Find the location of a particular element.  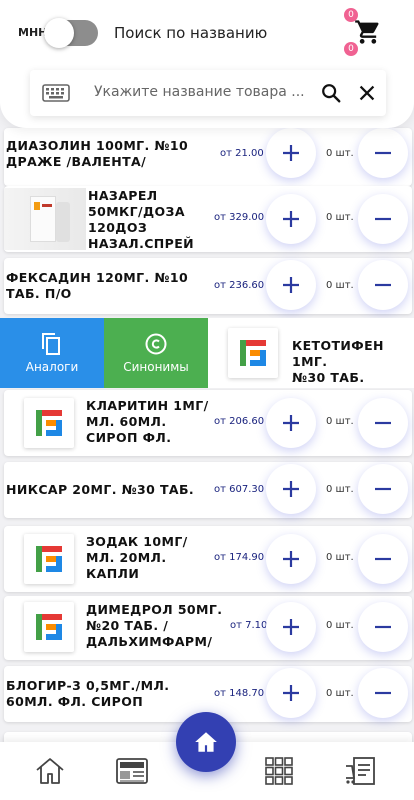

product-row-swiped: КЕТОТИФЕН 1МГ. №30 ТАБ. is located at coordinates (311, 353).